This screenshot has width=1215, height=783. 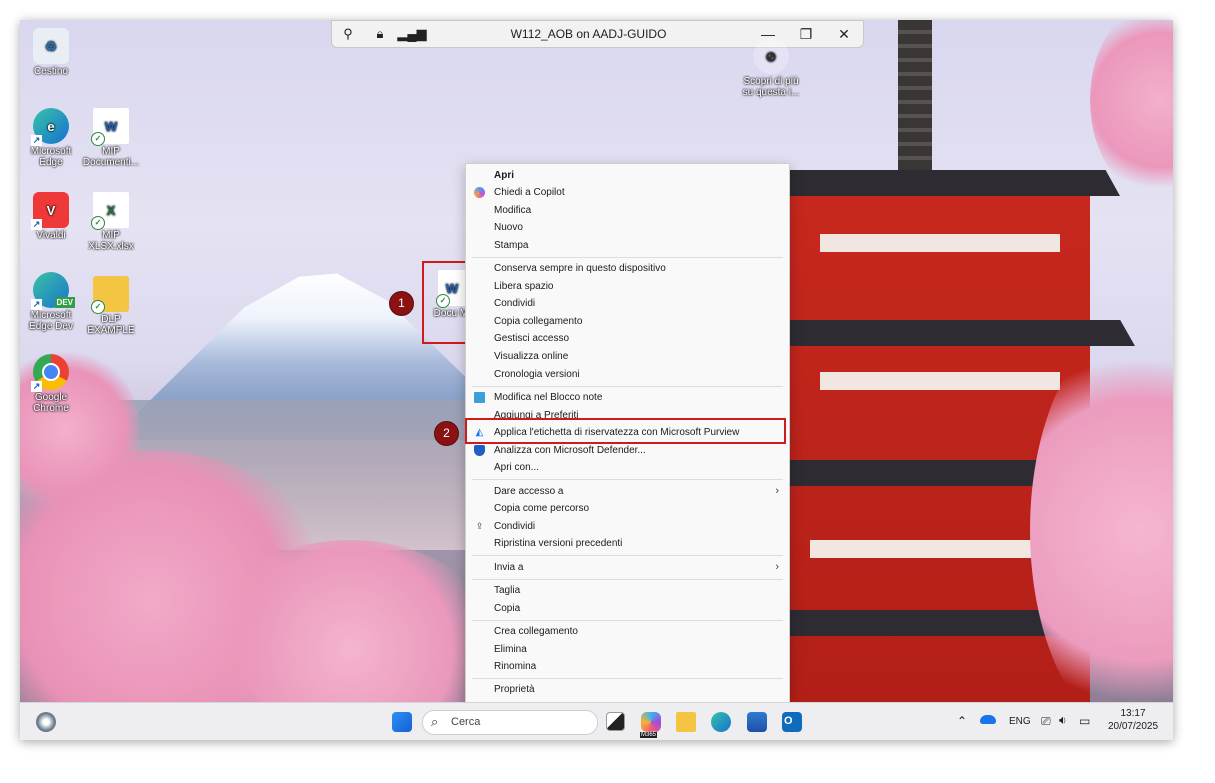 I want to click on onedrive-icon, so click(x=988, y=719).